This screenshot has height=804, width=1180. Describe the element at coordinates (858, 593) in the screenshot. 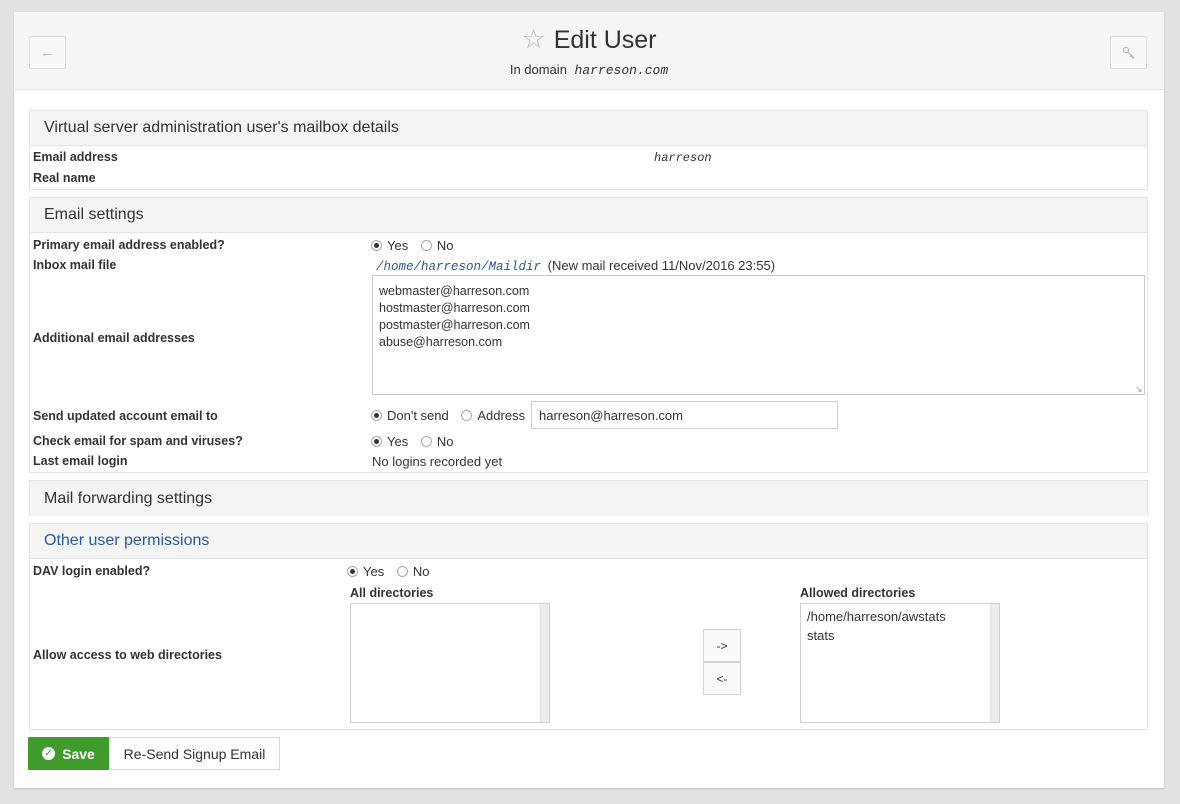

I see `allowed-directories-label: Allowed directories` at that location.